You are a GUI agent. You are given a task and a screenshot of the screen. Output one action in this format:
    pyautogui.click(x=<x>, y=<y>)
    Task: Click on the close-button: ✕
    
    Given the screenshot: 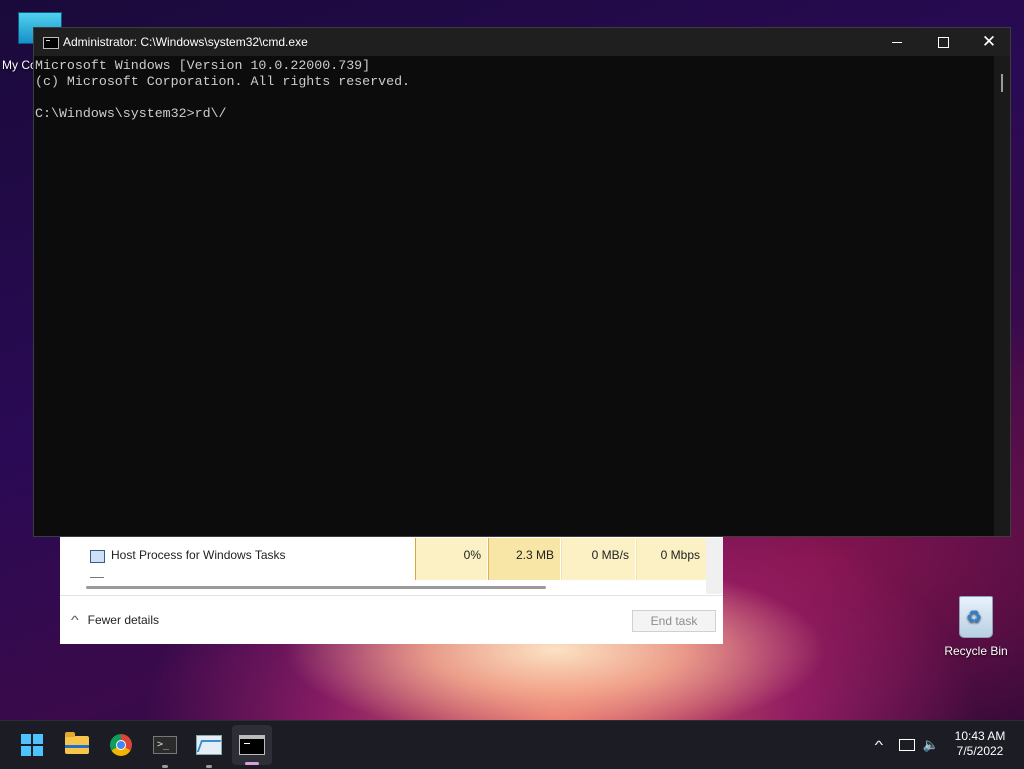 What is the action you would take?
    pyautogui.click(x=989, y=42)
    